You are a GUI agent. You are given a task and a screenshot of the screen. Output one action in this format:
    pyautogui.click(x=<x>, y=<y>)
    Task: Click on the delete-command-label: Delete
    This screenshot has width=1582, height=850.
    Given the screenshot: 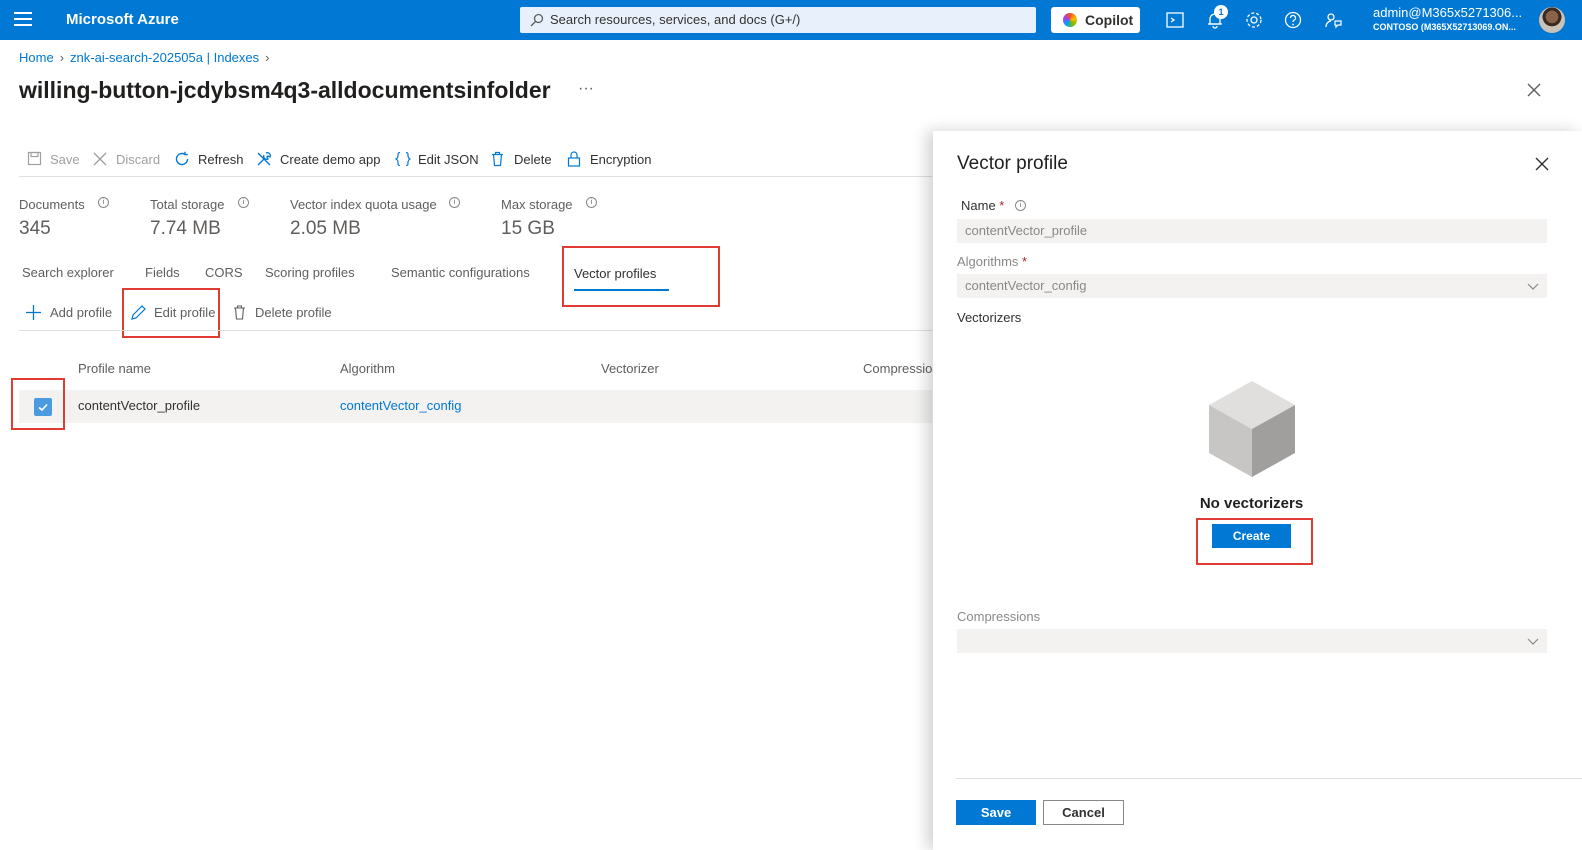 What is the action you would take?
    pyautogui.click(x=533, y=159)
    